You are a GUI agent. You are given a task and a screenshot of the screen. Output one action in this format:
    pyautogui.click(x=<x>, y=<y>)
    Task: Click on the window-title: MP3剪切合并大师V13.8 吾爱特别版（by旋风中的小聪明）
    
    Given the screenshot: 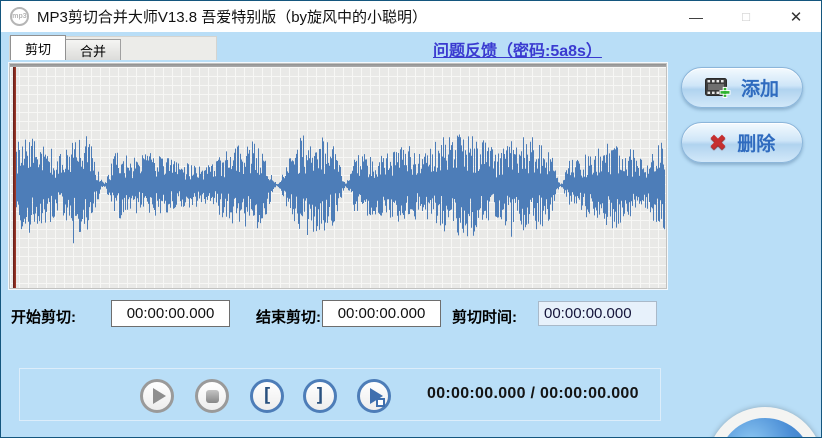 What is the action you would take?
    pyautogui.click(x=232, y=17)
    